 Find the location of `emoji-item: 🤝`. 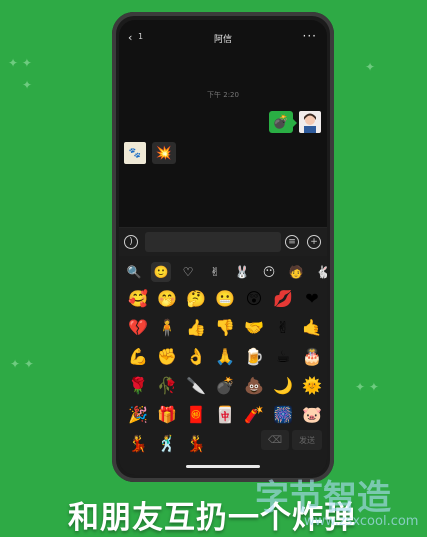

emoji-item: 🤝 is located at coordinates (254, 328).